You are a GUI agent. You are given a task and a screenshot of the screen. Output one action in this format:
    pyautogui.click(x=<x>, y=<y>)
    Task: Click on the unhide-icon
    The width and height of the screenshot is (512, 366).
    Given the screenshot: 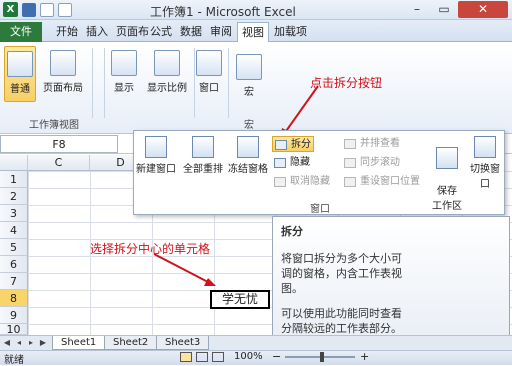 What is the action you would take?
    pyautogui.click(x=280, y=182)
    